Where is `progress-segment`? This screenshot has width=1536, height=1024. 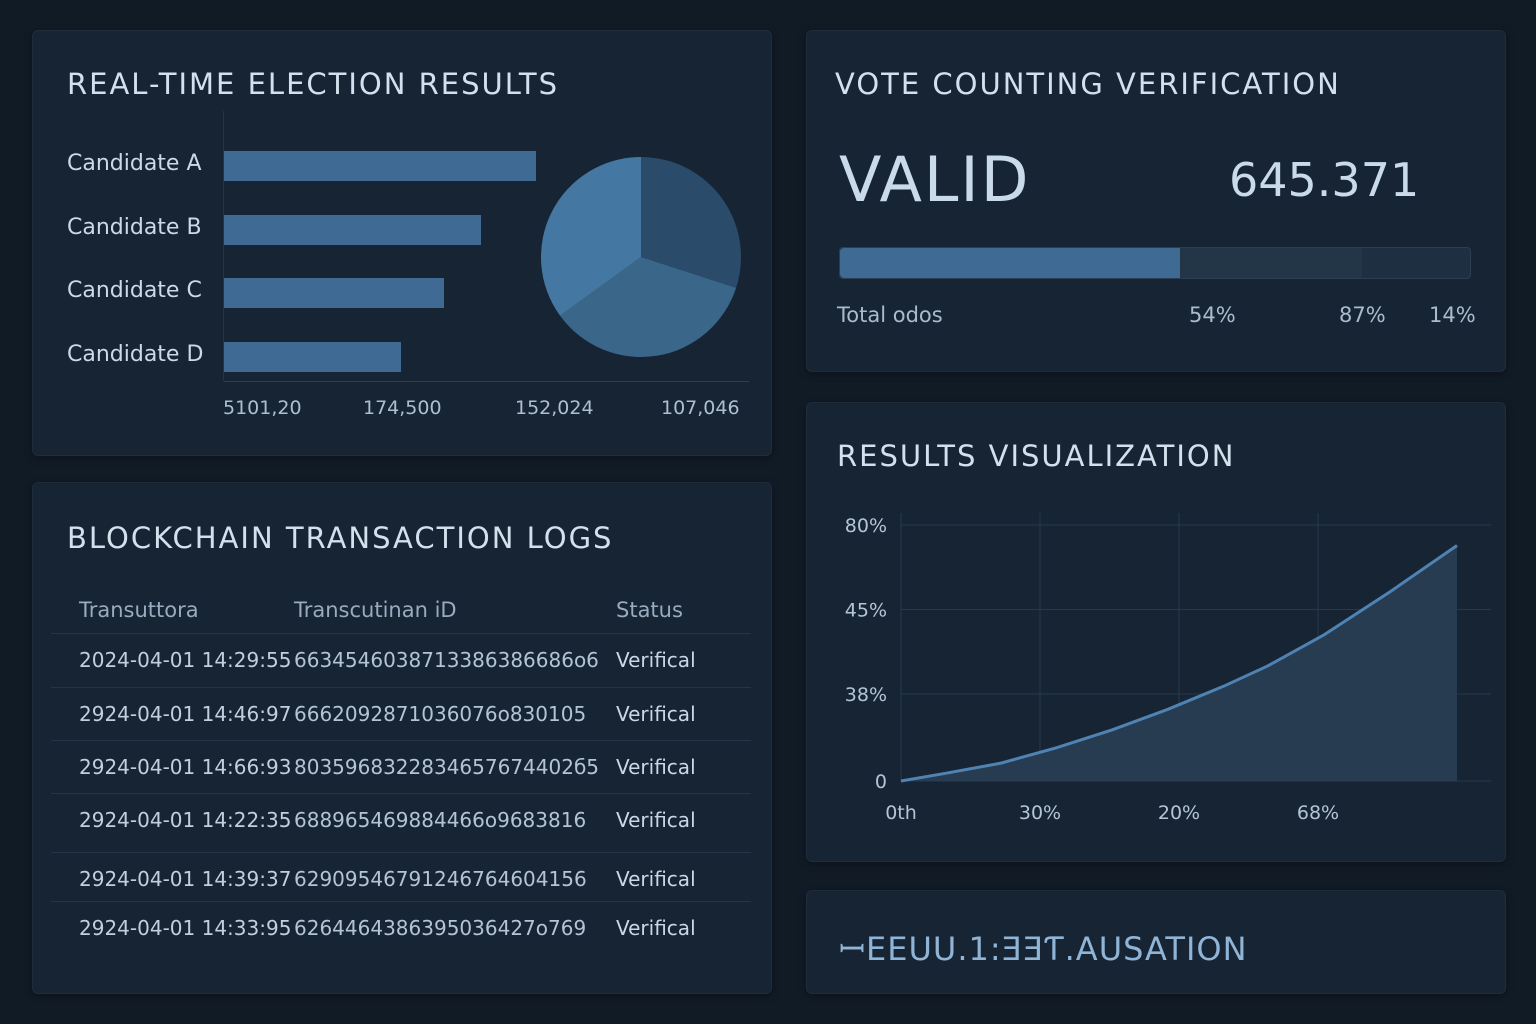 progress-segment is located at coordinates (1271, 263).